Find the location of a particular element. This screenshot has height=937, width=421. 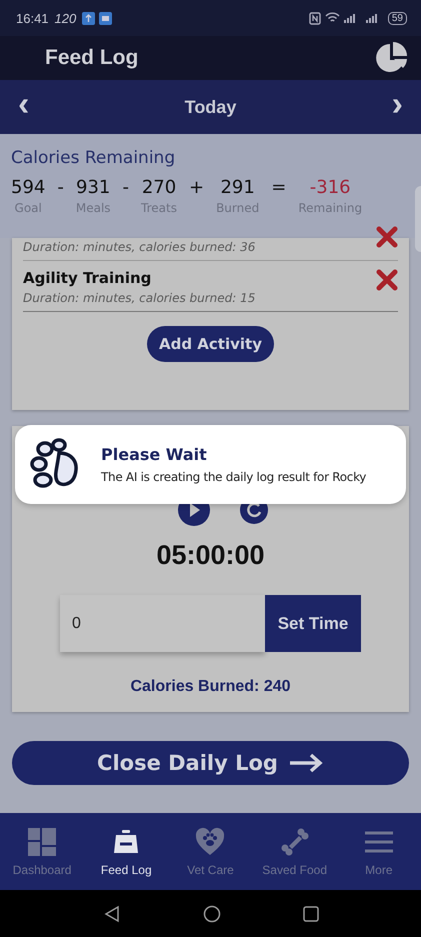

calorie-value: 594 is located at coordinates (28, 187).